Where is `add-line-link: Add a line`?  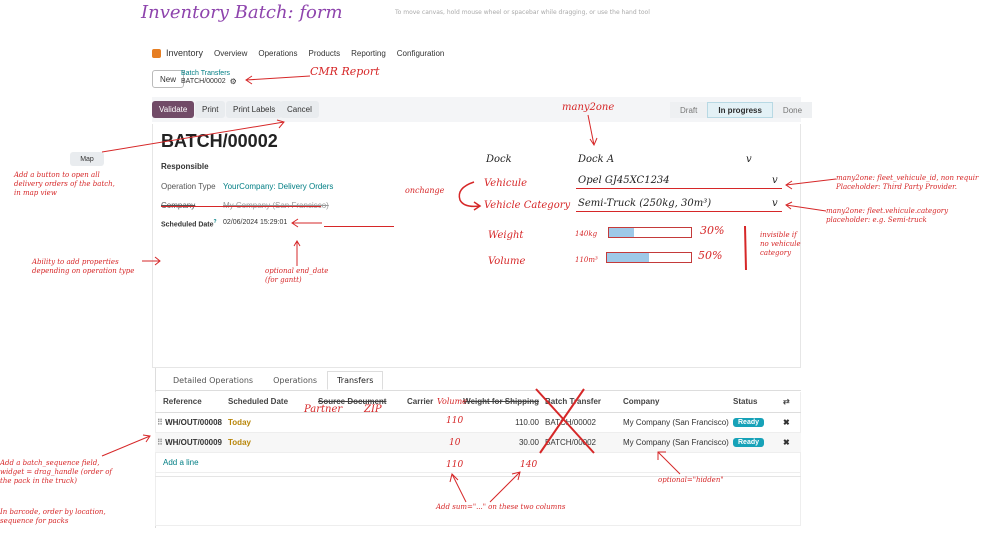 add-line-link: Add a line is located at coordinates (181, 462).